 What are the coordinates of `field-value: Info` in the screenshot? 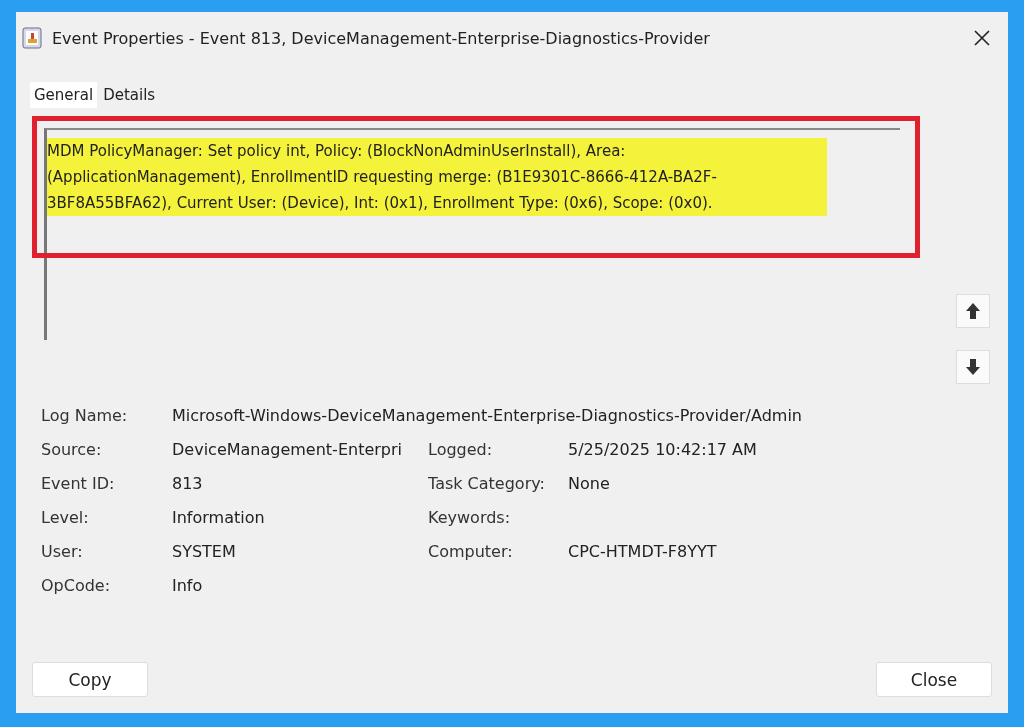 It's located at (188, 585).